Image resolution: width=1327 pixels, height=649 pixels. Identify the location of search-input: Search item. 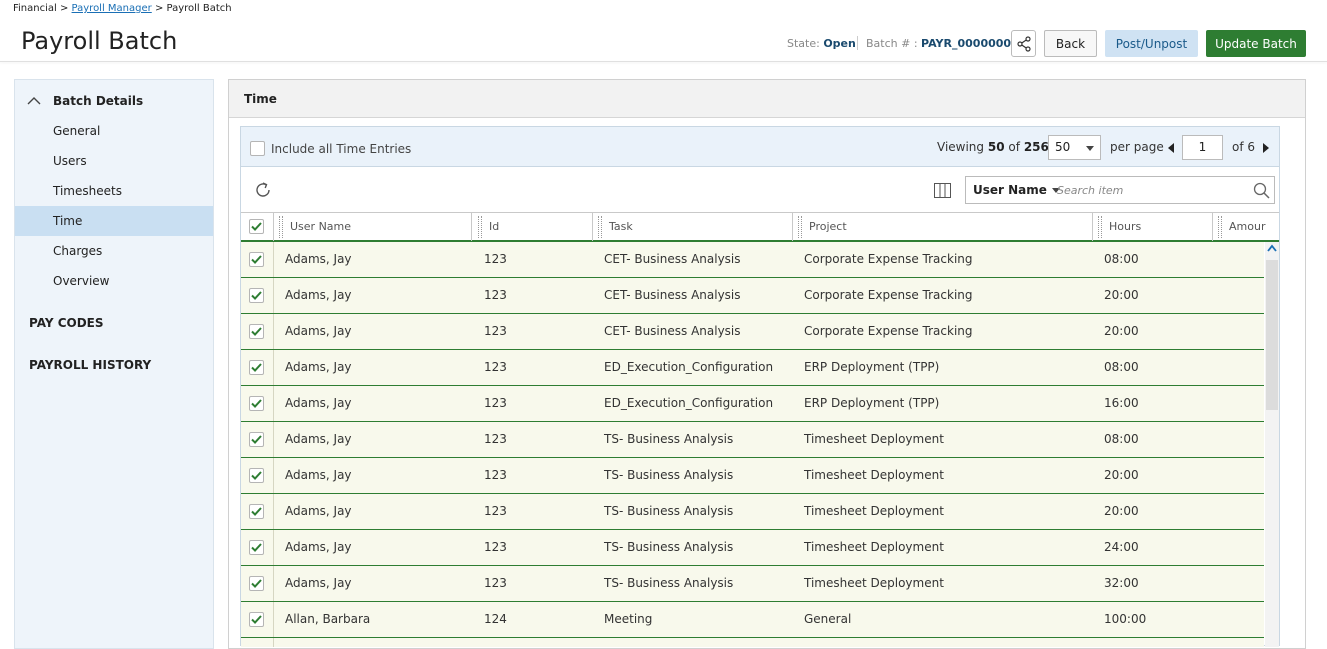
(1090, 190).